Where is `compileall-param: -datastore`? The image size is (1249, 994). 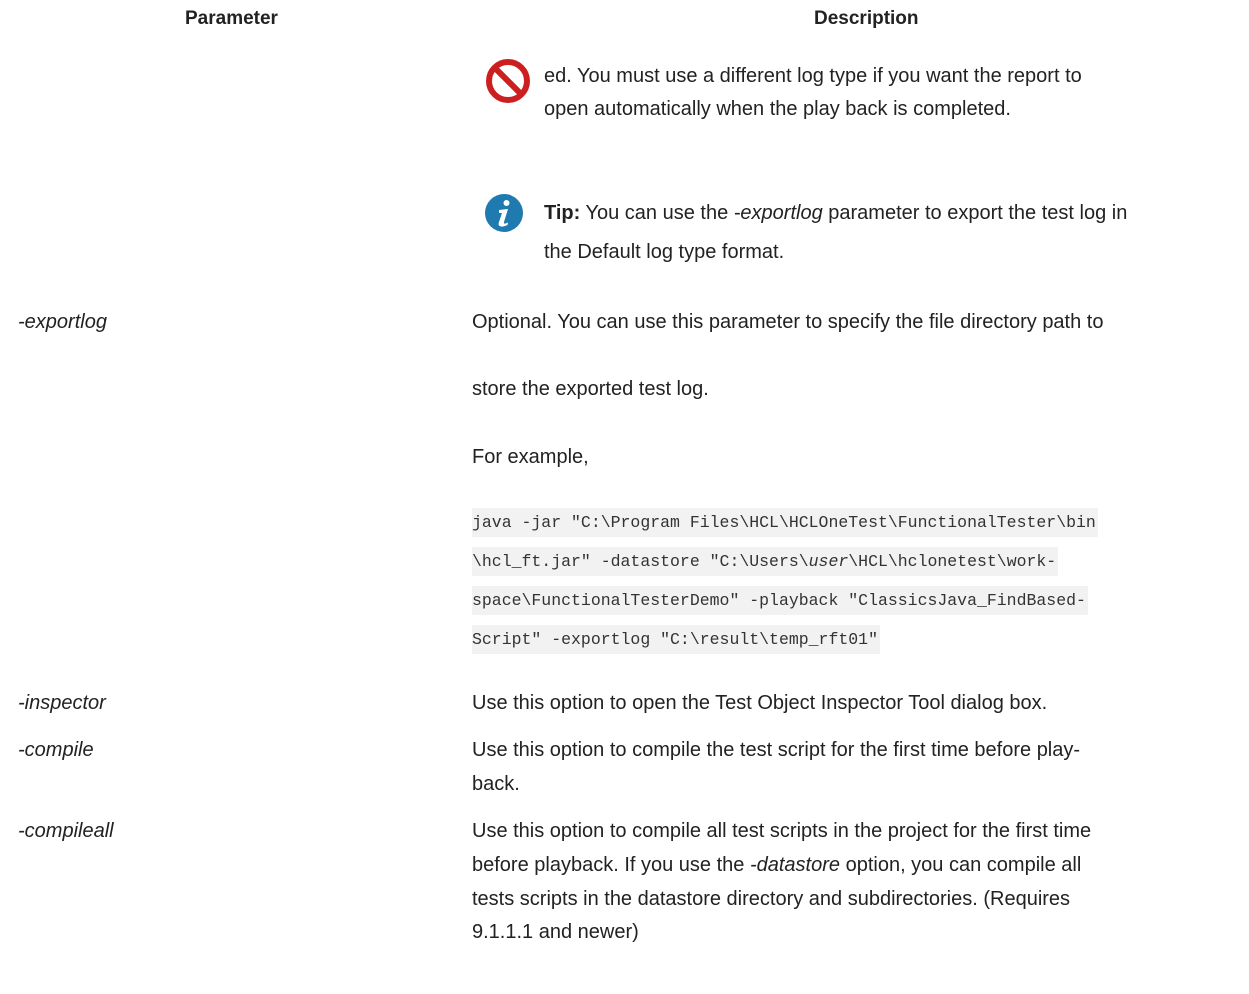
compileall-param: -datastore is located at coordinates (795, 865).